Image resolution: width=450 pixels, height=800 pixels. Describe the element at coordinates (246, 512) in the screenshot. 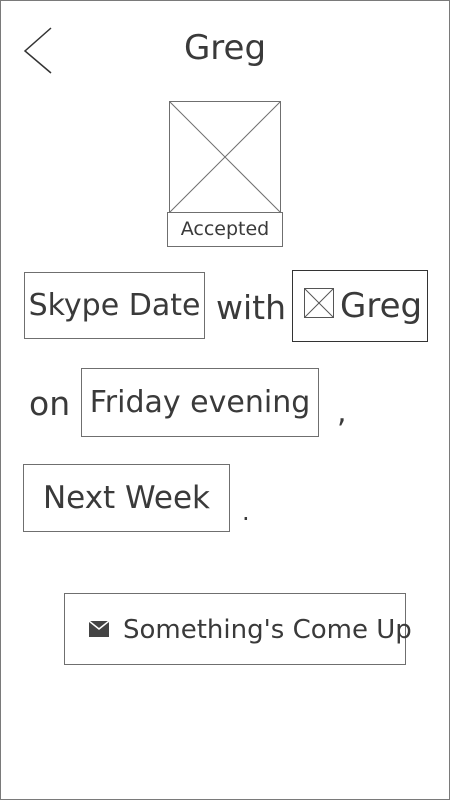

I see `period-text: .` at that location.